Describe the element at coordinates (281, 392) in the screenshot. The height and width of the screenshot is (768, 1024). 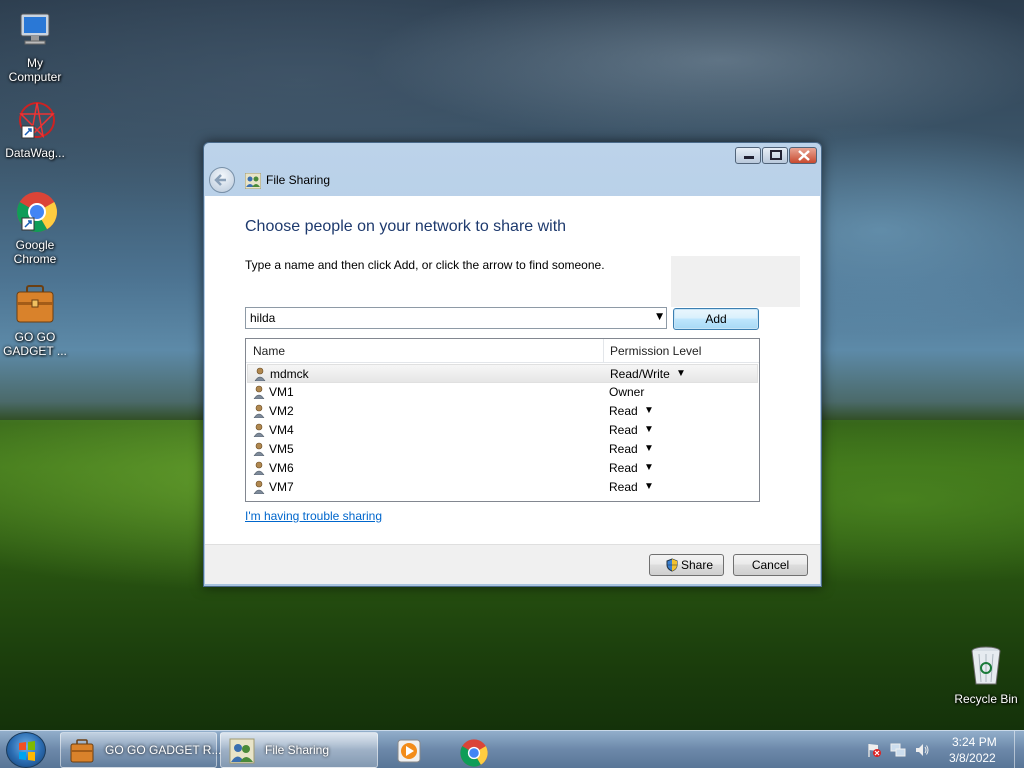
I see `user-name: VM1` at that location.